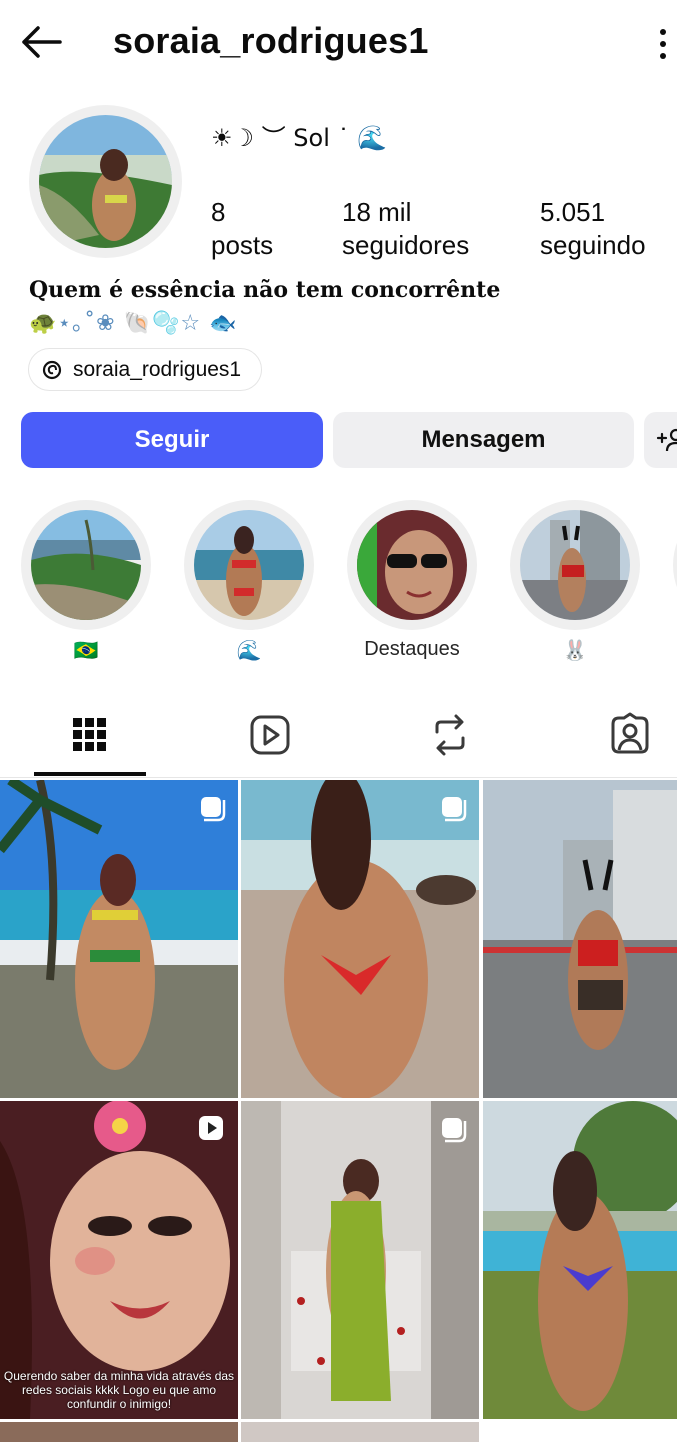  Describe the element at coordinates (573, 212) in the screenshot. I see `following-count: 5.051` at that location.